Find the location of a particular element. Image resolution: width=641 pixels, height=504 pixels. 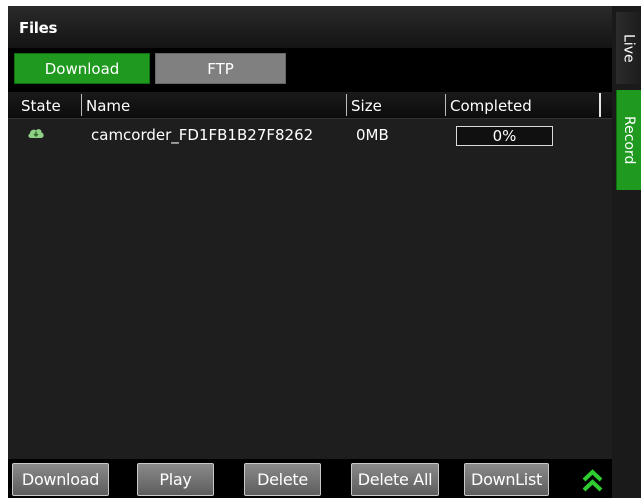

side-tab-live: Live is located at coordinates (628, 48).